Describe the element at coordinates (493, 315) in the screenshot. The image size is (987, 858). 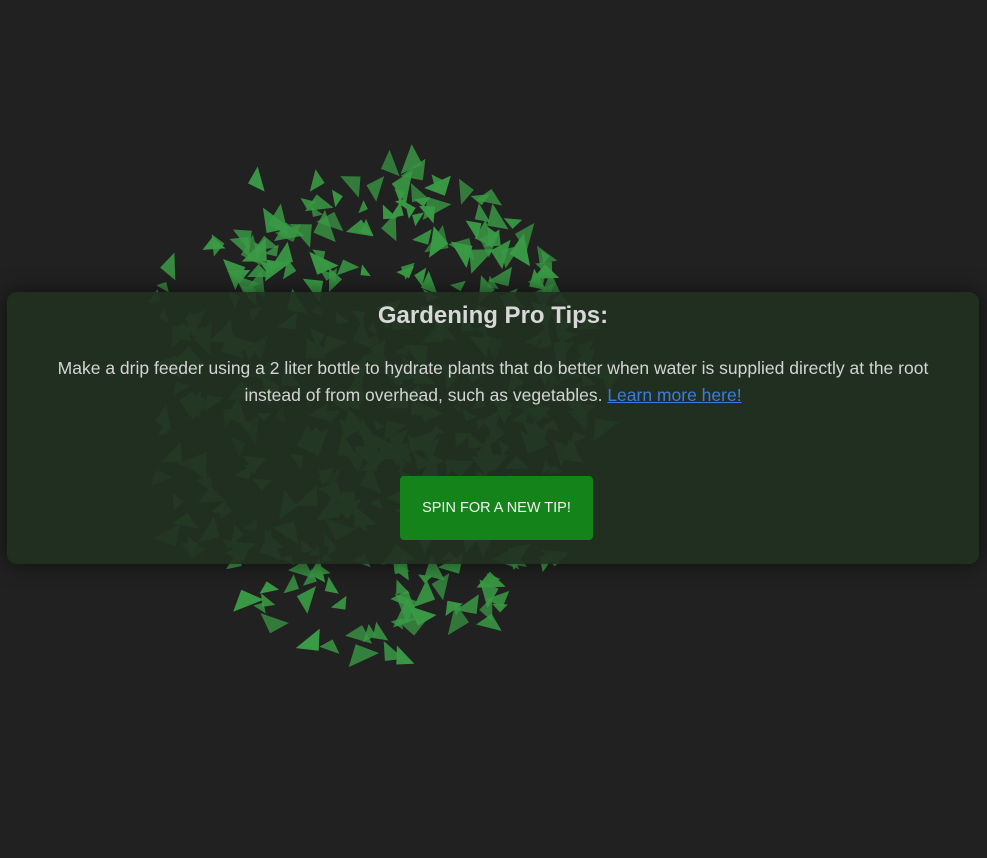
I see `panel-title: Gardening Pro Tips:` at that location.